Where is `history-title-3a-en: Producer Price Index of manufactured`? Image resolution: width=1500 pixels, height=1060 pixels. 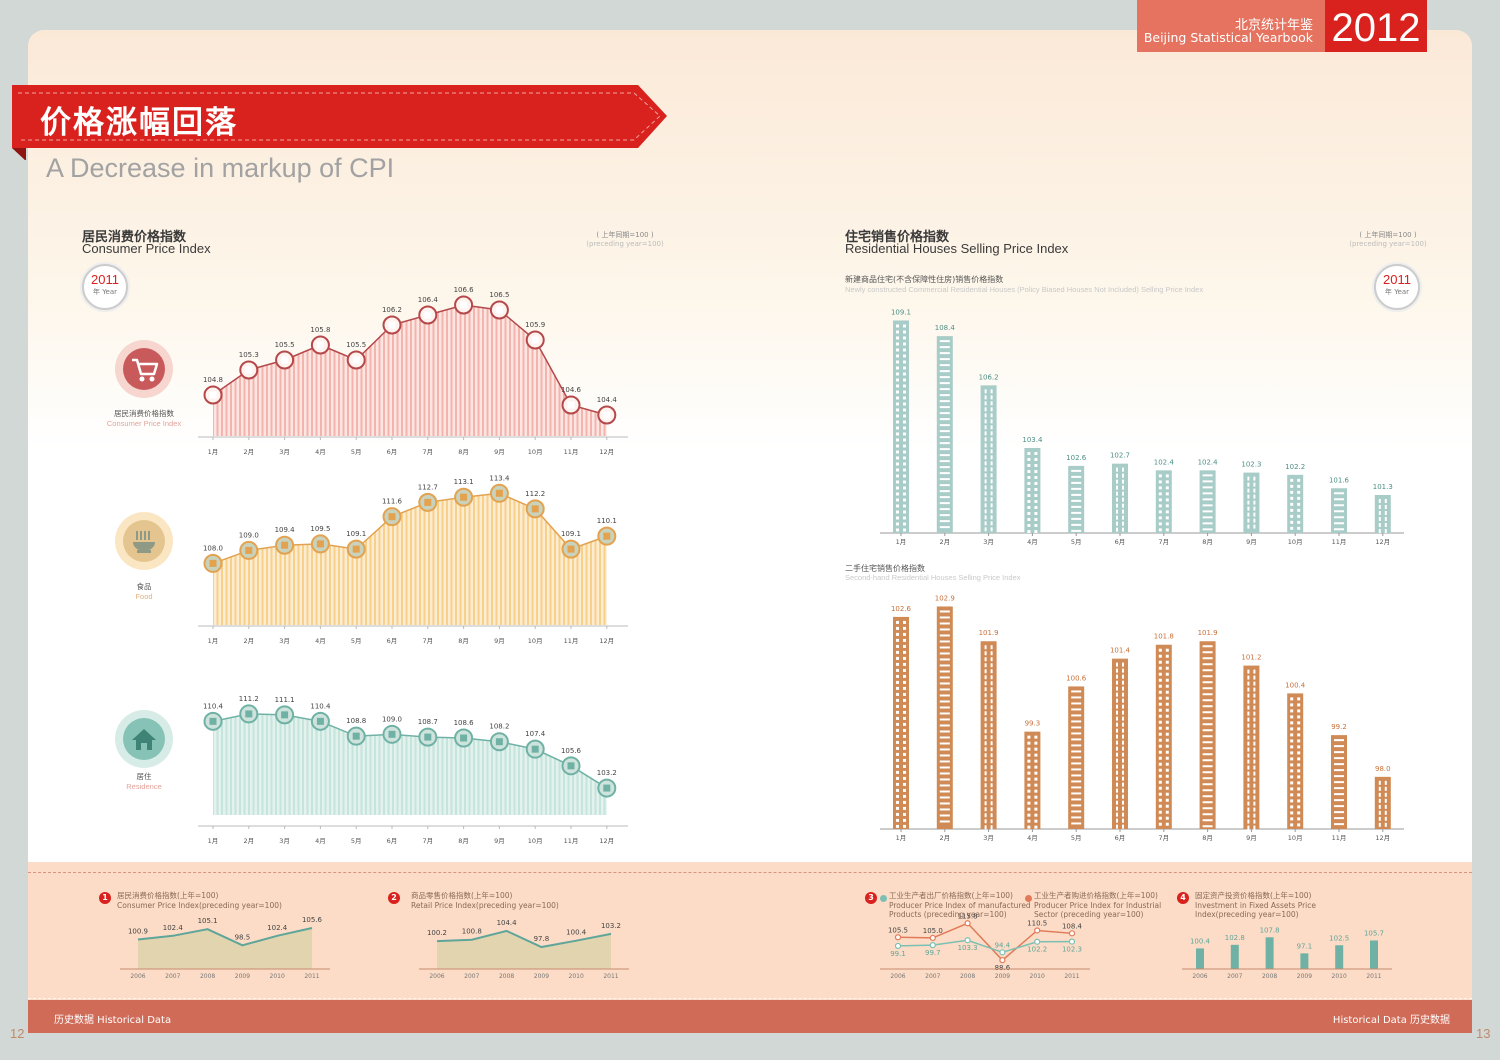 history-title-3a-en: Producer Price Index of manufactured is located at coordinates (960, 905).